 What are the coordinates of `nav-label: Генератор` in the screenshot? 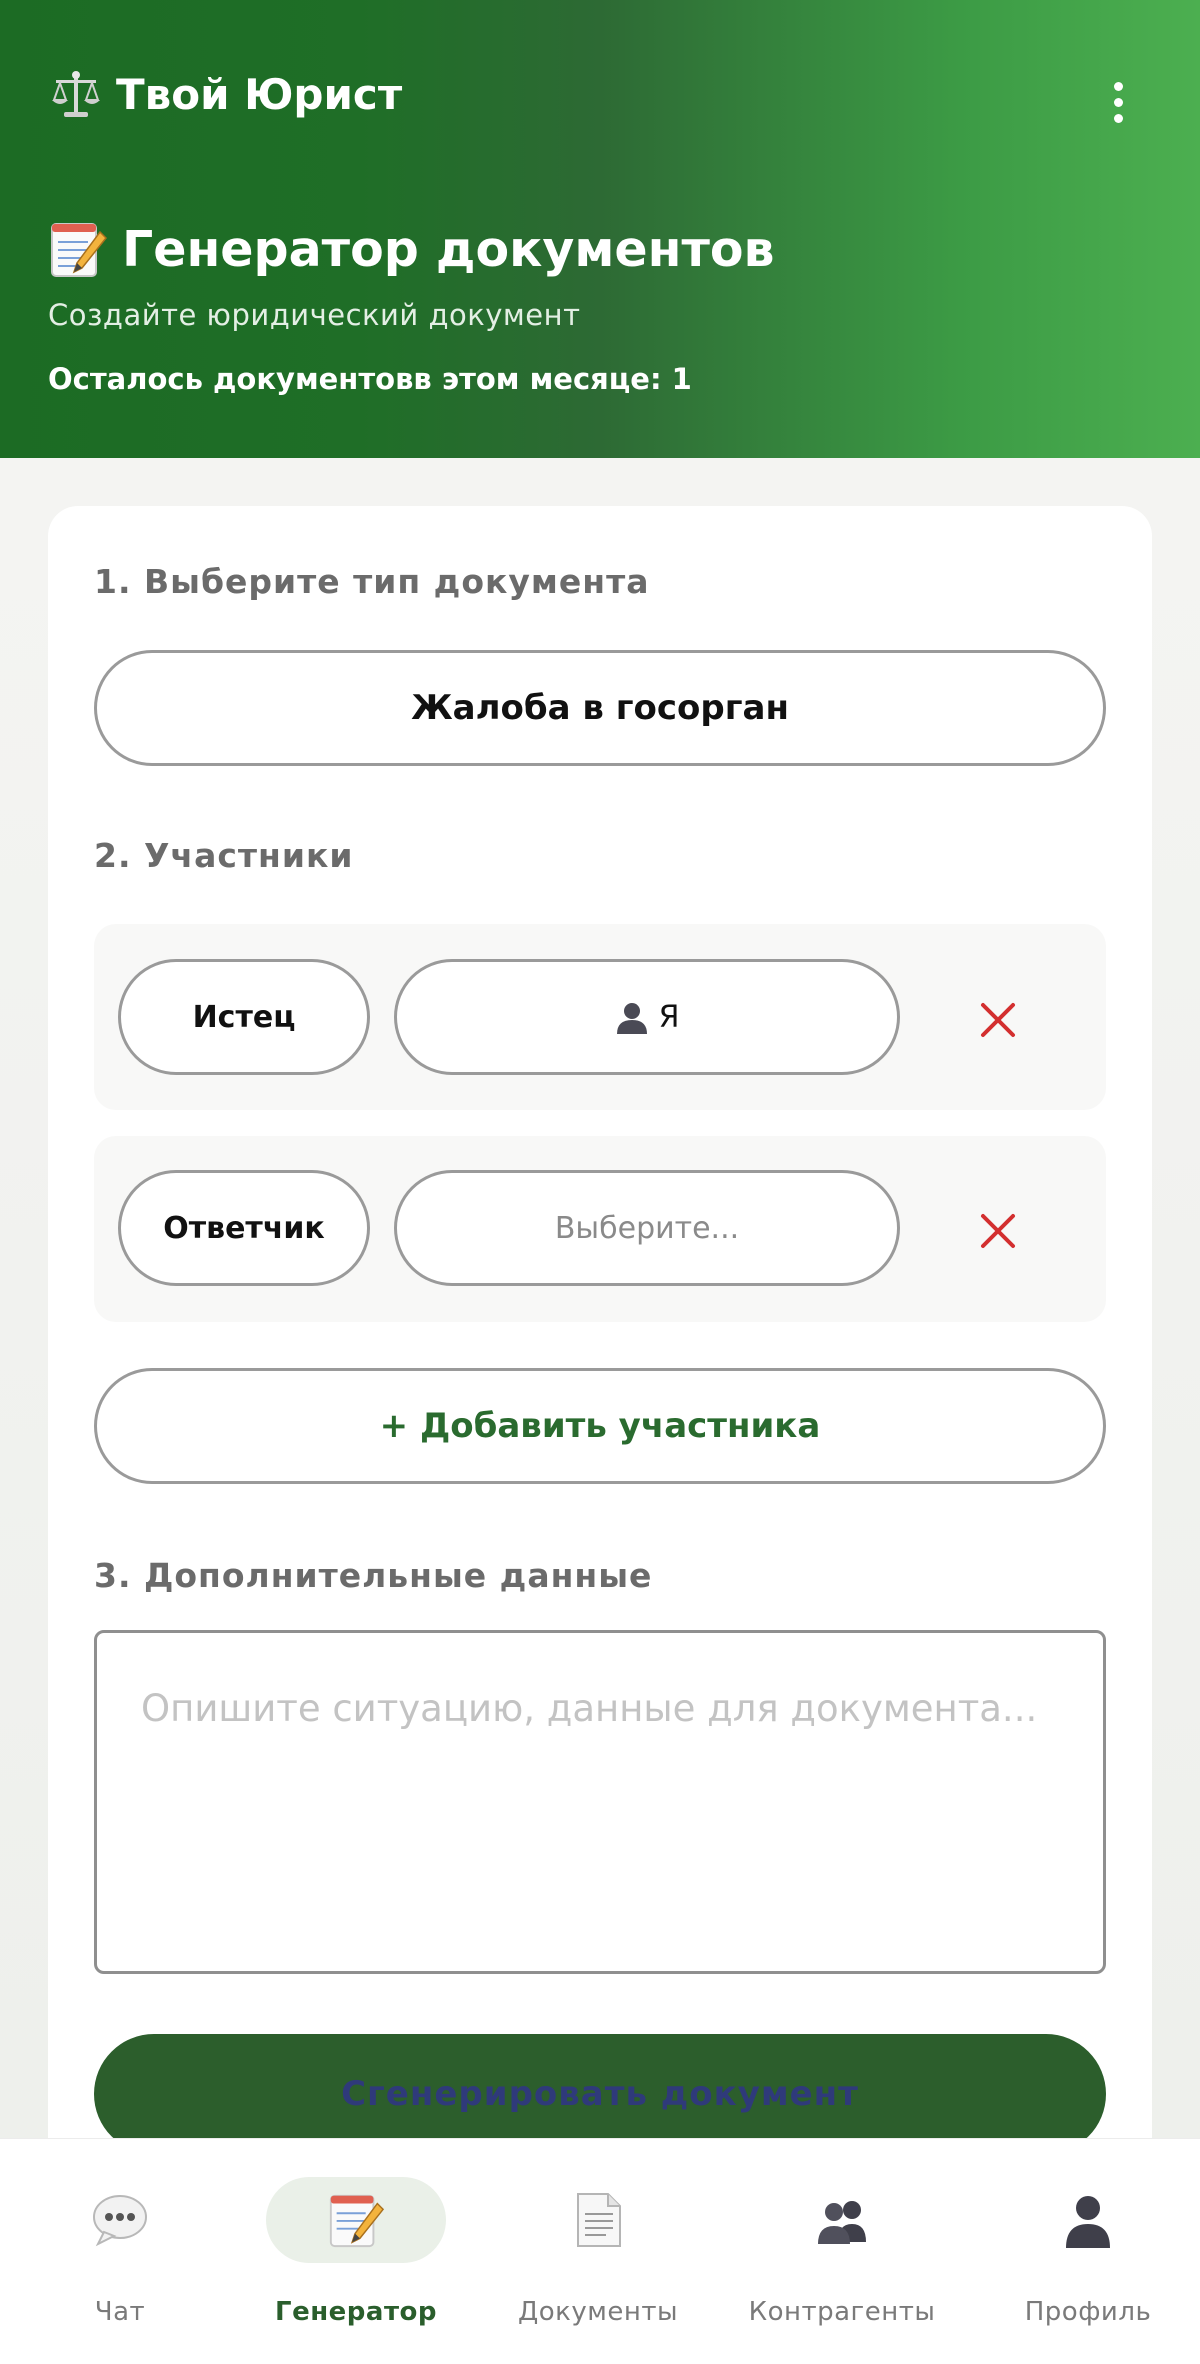 It's located at (356, 2312).